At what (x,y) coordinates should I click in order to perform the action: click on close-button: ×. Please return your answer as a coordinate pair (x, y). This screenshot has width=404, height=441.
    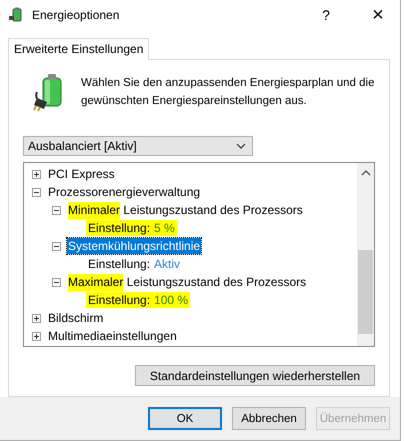
    Looking at the image, I should click on (378, 15).